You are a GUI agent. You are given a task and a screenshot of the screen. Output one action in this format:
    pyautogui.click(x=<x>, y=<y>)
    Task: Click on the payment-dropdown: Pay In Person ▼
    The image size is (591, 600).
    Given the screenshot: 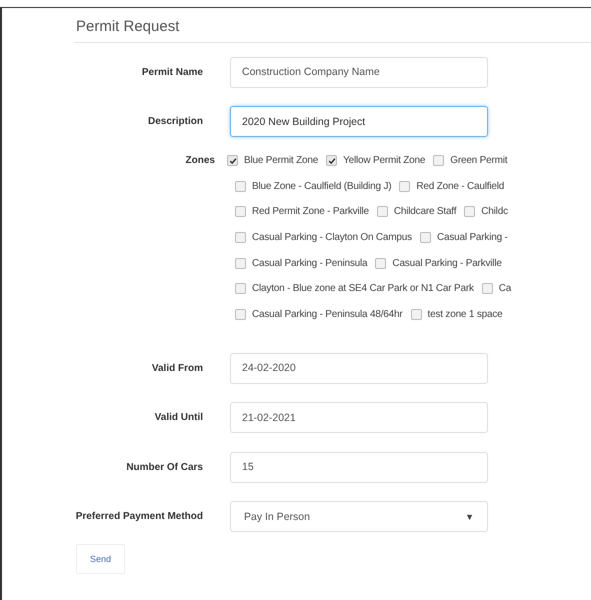 What is the action you would take?
    pyautogui.click(x=359, y=516)
    